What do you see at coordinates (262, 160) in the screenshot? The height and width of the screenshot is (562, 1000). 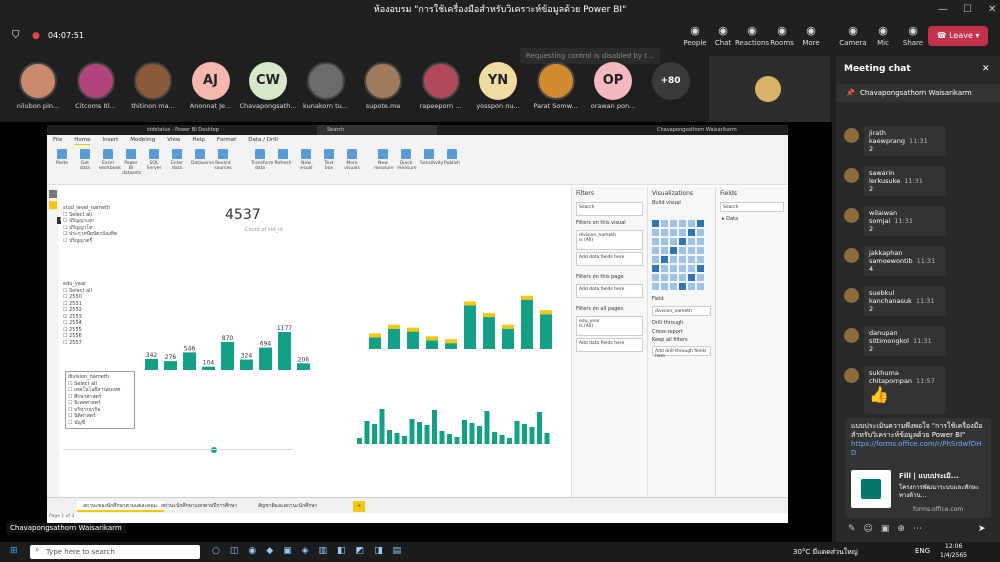 I see `ribbon-button: Transform data` at bounding box center [262, 160].